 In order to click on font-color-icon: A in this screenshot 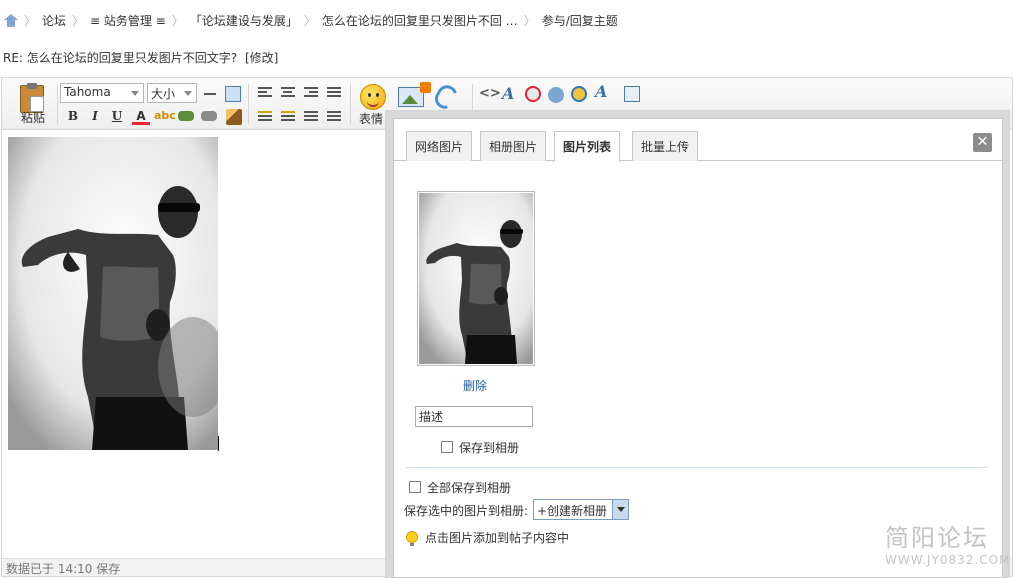, I will do `click(141, 117)`.